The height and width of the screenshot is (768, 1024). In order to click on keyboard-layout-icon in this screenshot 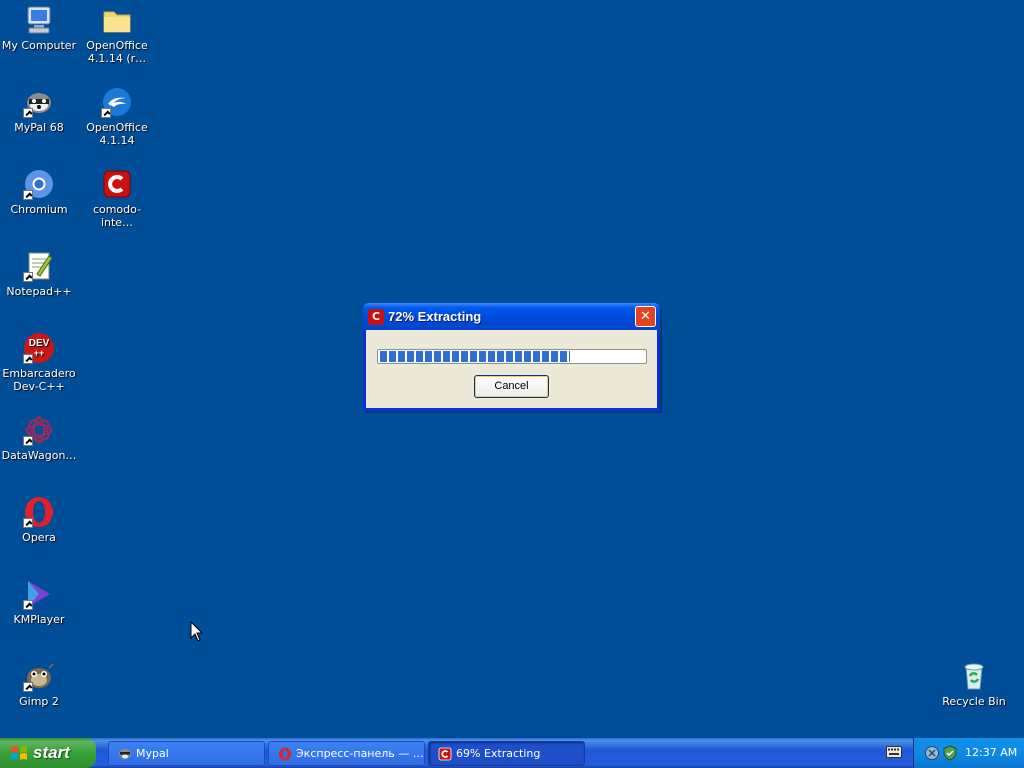, I will do `click(894, 752)`.